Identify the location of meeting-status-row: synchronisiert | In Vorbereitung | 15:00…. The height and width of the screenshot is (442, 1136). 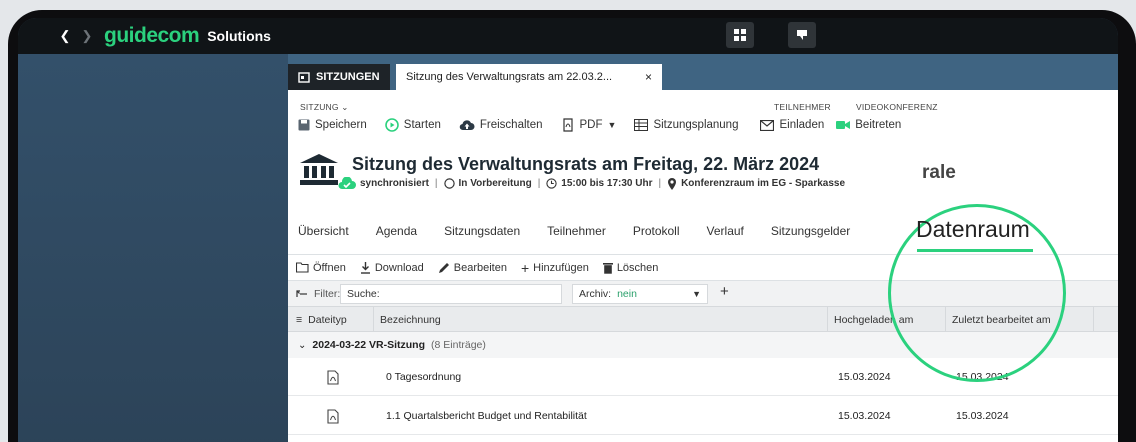
(591, 183).